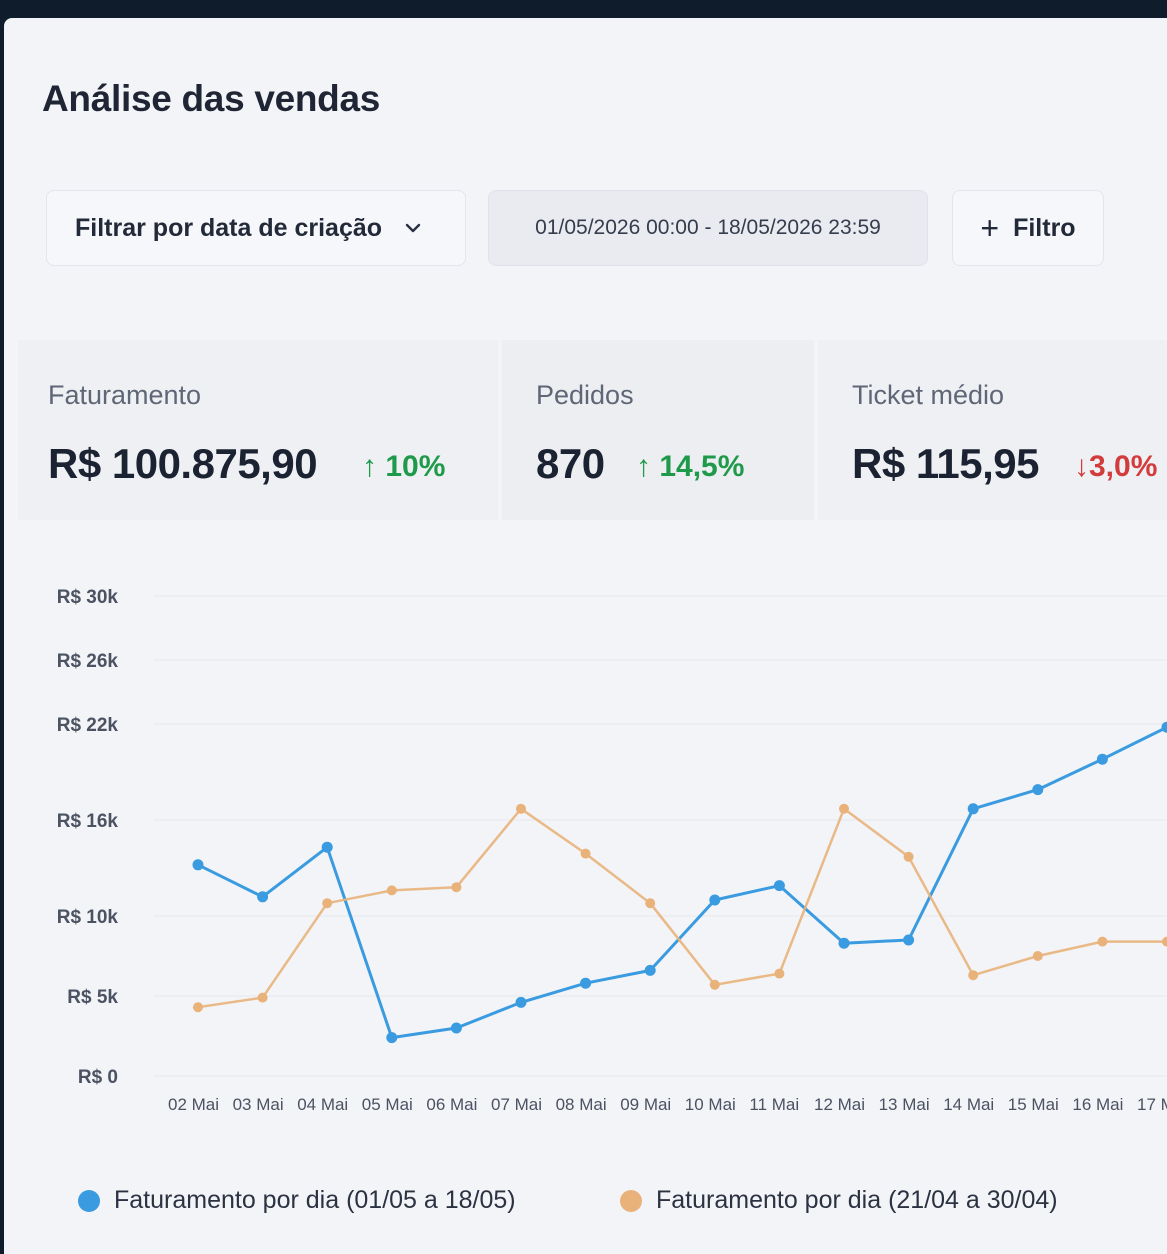 The image size is (1167, 1254). Describe the element at coordinates (193, 1104) in the screenshot. I see `x-tick-label: 02 Mai` at that location.